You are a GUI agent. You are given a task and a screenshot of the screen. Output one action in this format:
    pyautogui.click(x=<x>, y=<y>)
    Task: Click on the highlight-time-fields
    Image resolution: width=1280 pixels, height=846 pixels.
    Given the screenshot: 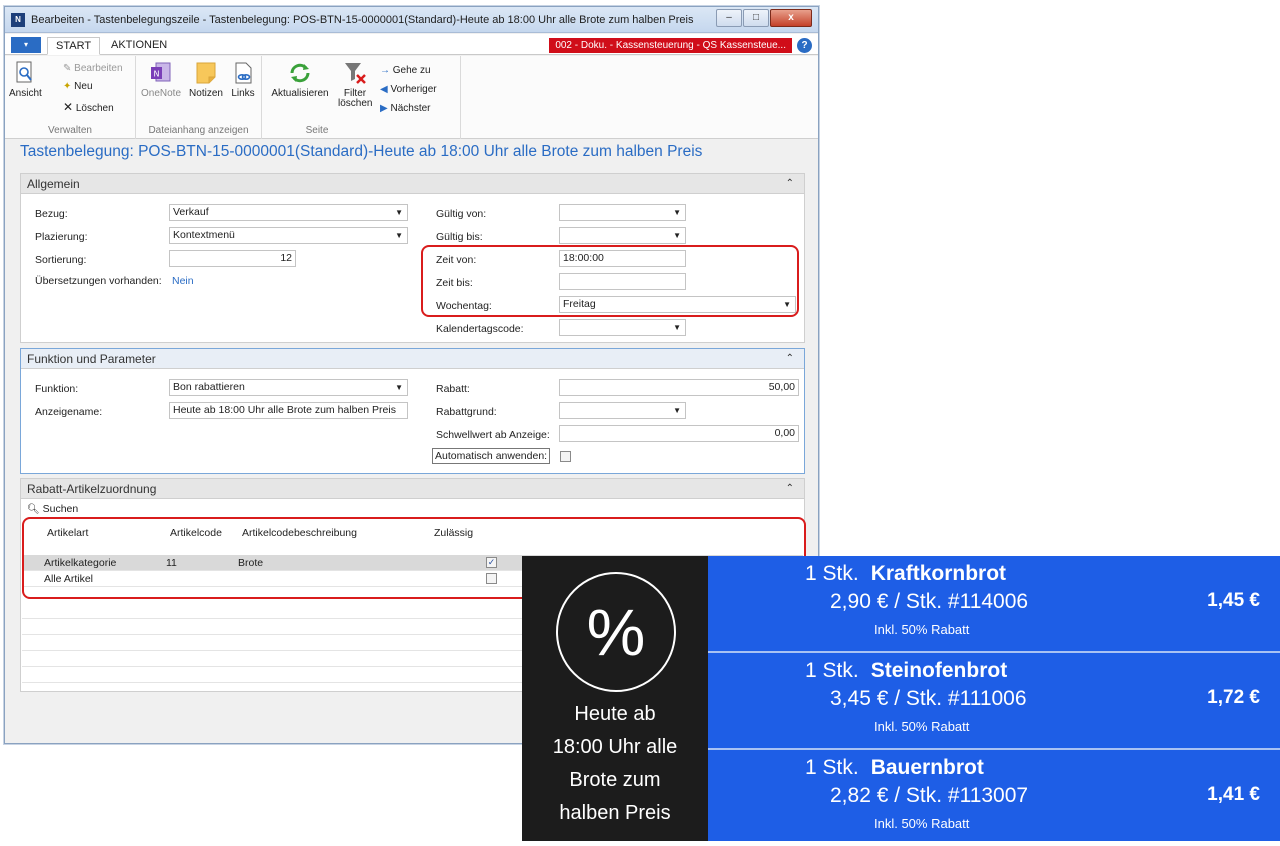 What is the action you would take?
    pyautogui.click(x=610, y=281)
    